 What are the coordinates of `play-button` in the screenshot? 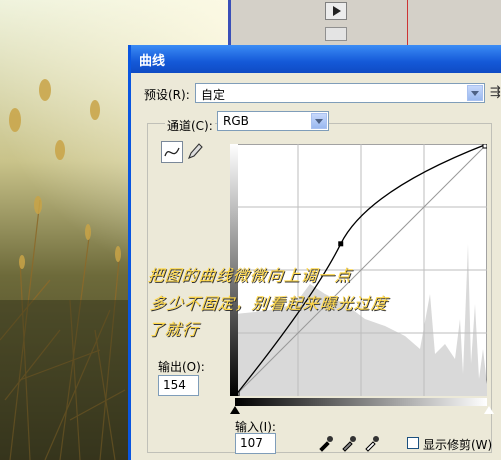 It's located at (336, 11).